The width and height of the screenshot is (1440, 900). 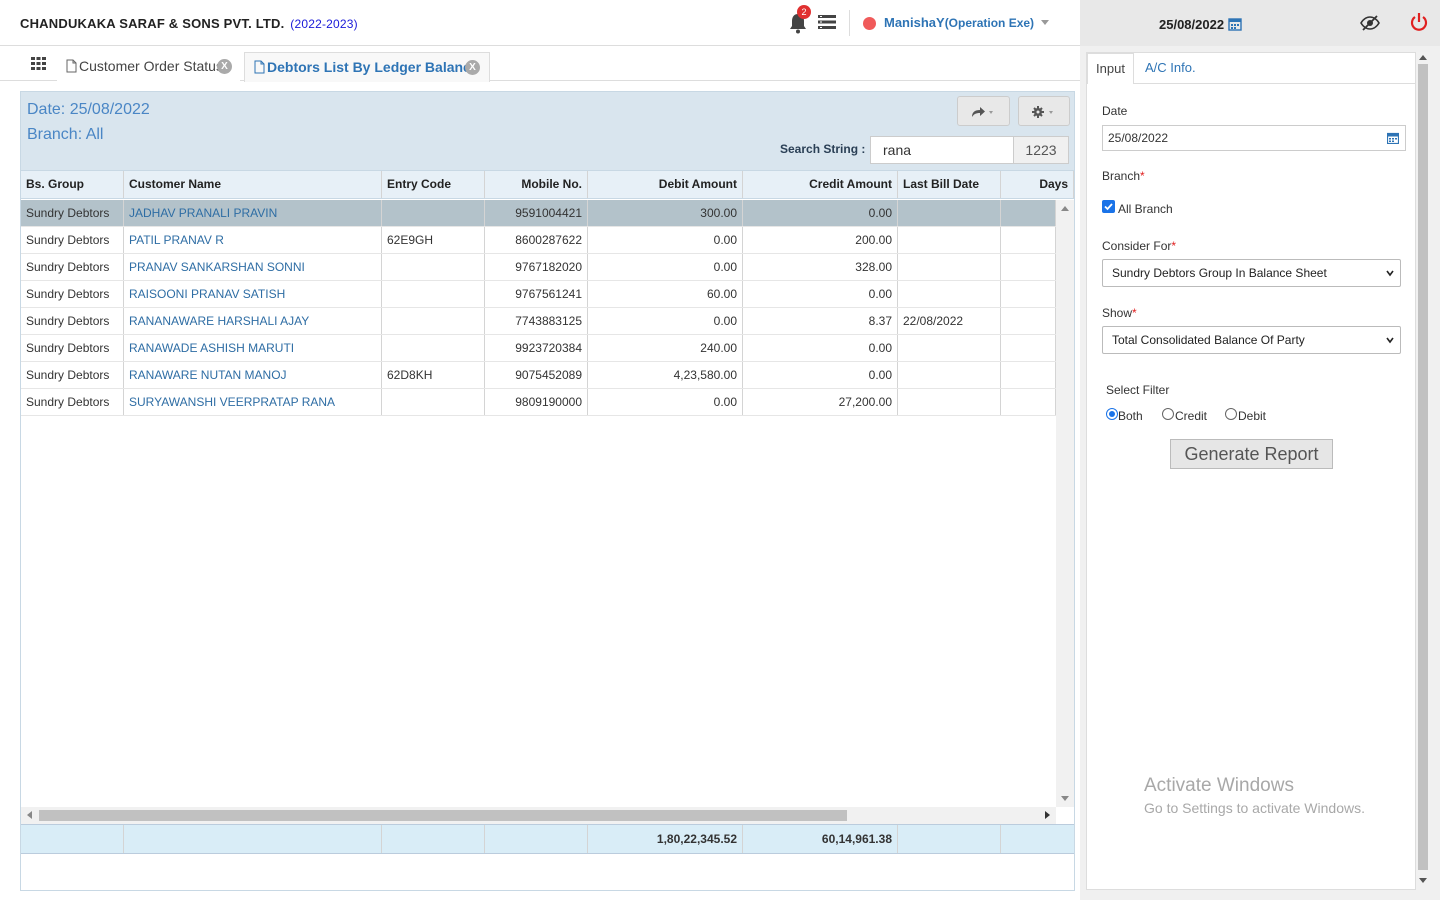 I want to click on all-branch-checkbox, so click(x=1108, y=206).